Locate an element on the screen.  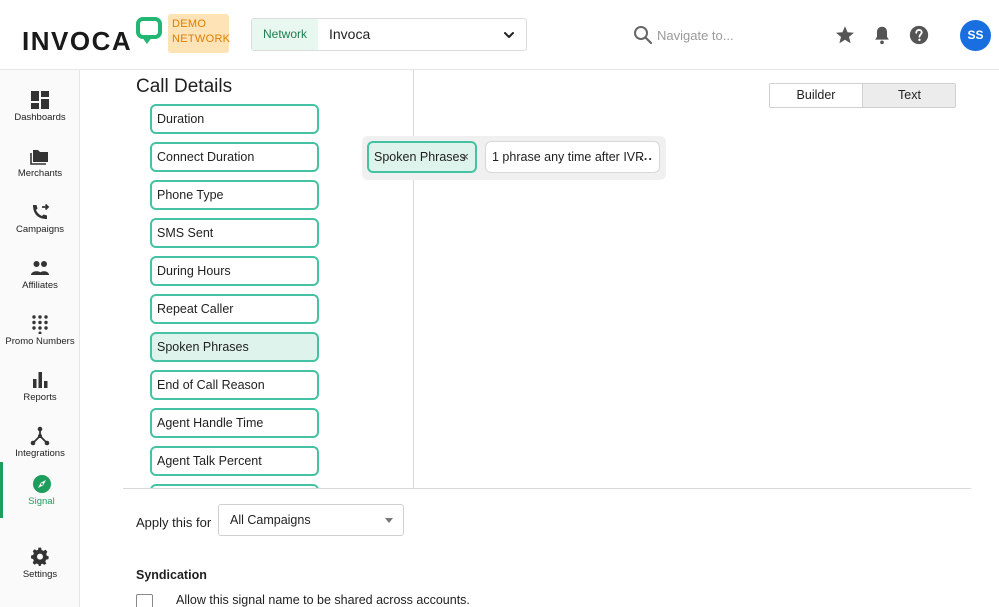
invoca-logo: INVOCA is located at coordinates (77, 41).